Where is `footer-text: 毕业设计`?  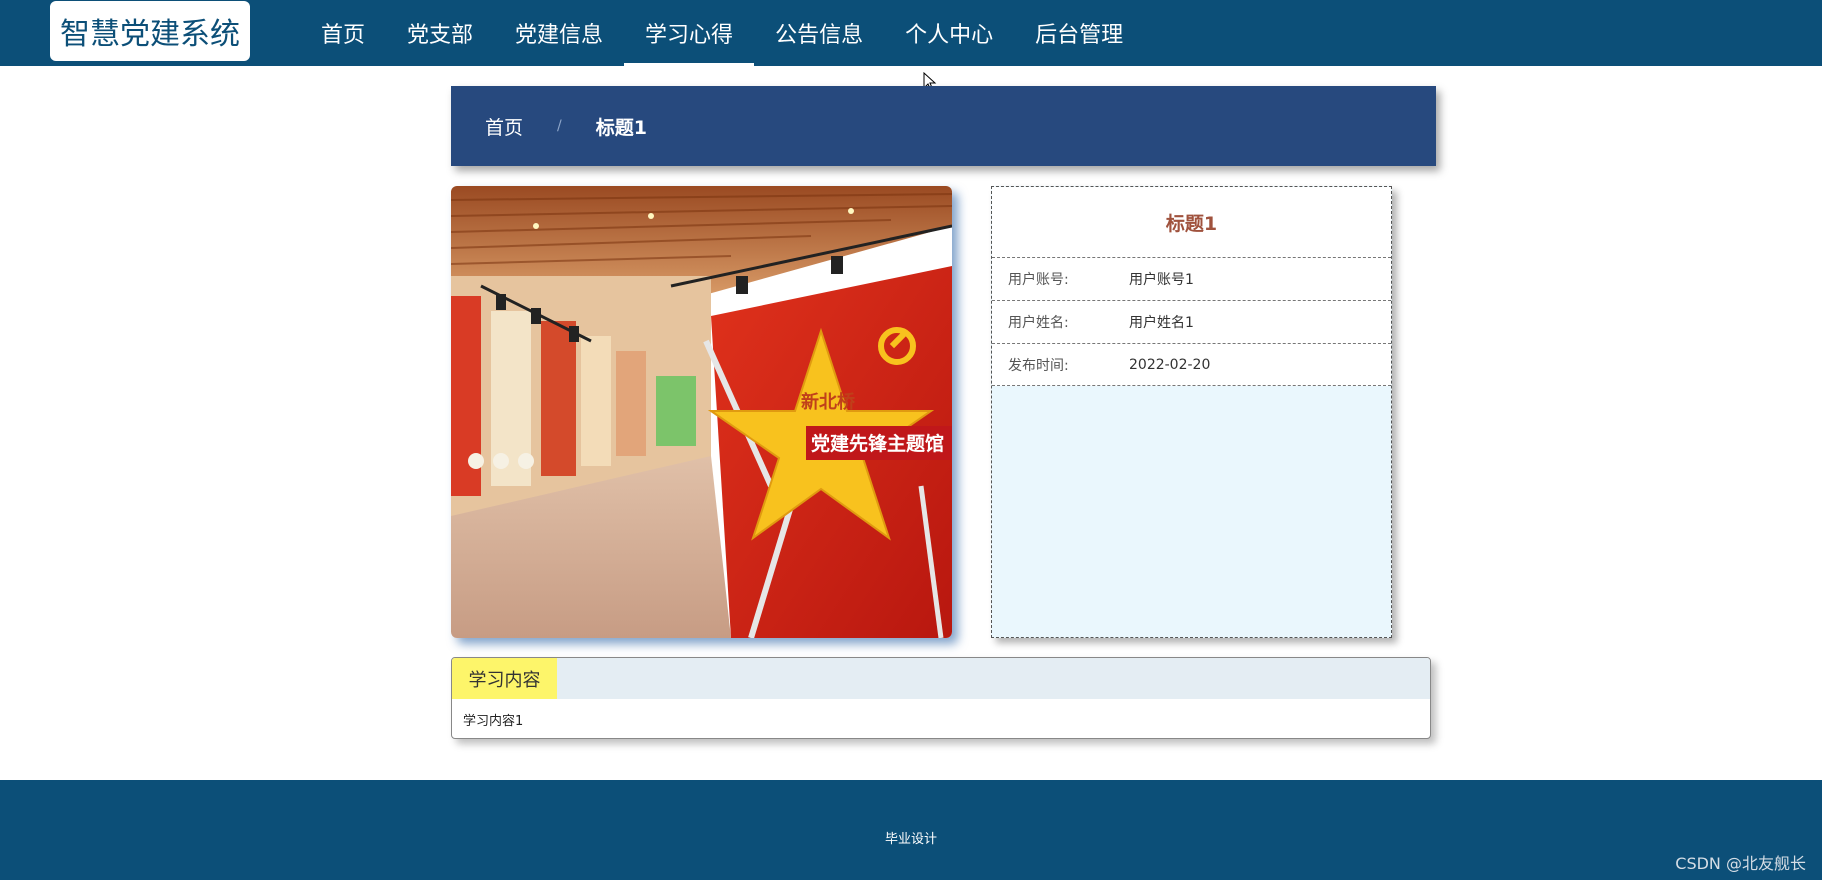
footer-text: 毕业设计 is located at coordinates (910, 839).